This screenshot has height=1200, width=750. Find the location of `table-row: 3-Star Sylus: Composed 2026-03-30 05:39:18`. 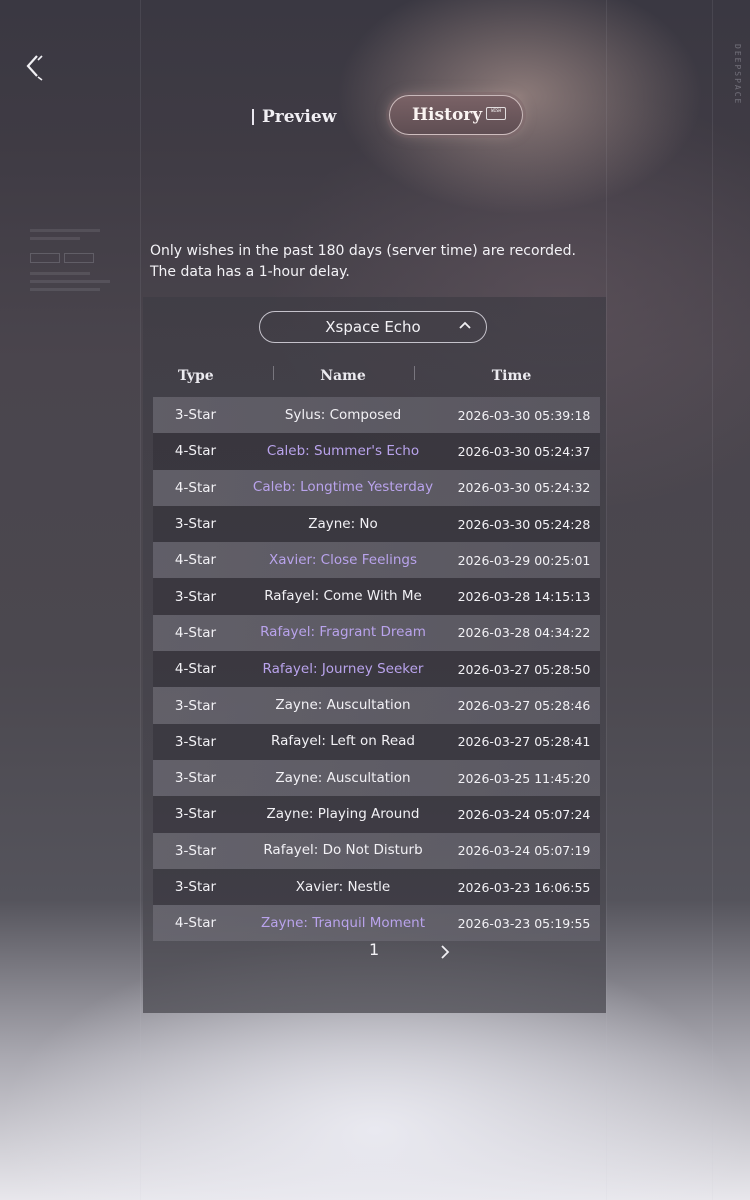

table-row: 3-Star Sylus: Composed 2026-03-30 05:39:18 is located at coordinates (376, 415).